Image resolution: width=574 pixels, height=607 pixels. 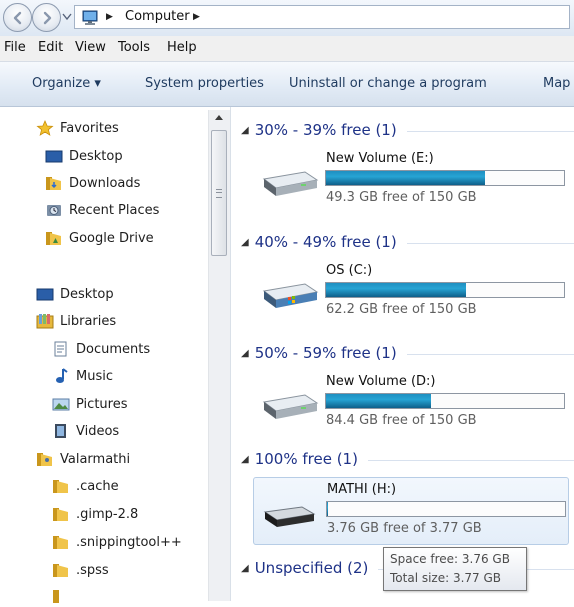 I want to click on system-properties-button: System properties, so click(x=204, y=83).